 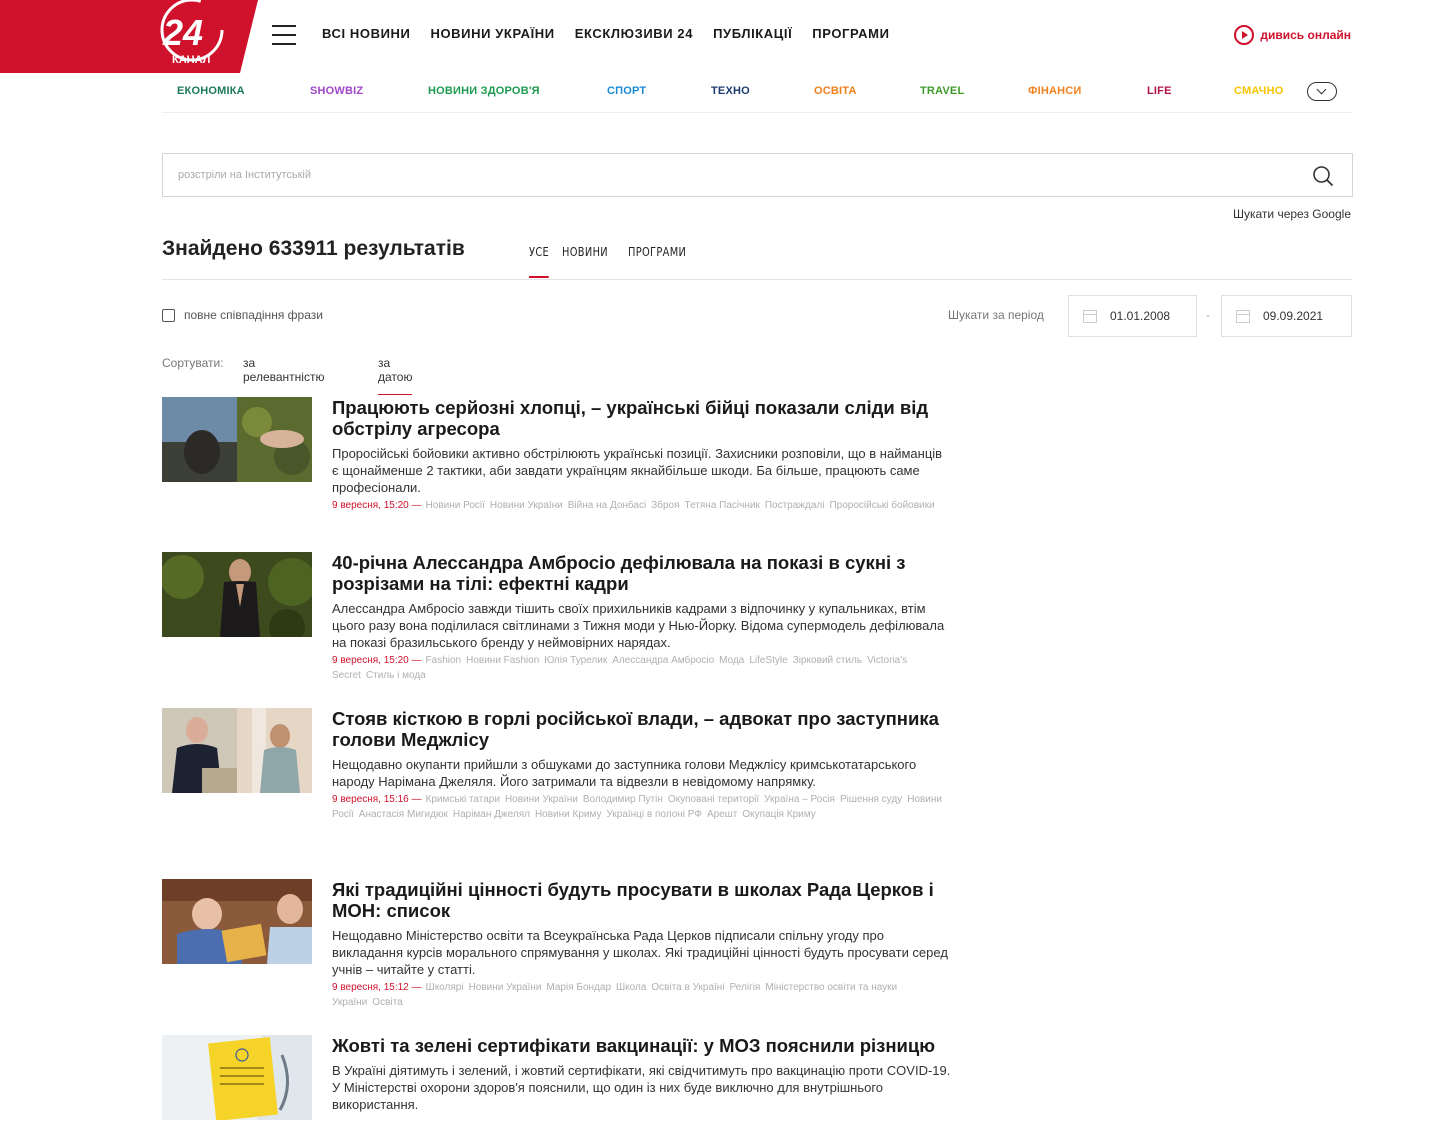 What do you see at coordinates (444, 660) in the screenshot?
I see `article-tag: Fashion` at bounding box center [444, 660].